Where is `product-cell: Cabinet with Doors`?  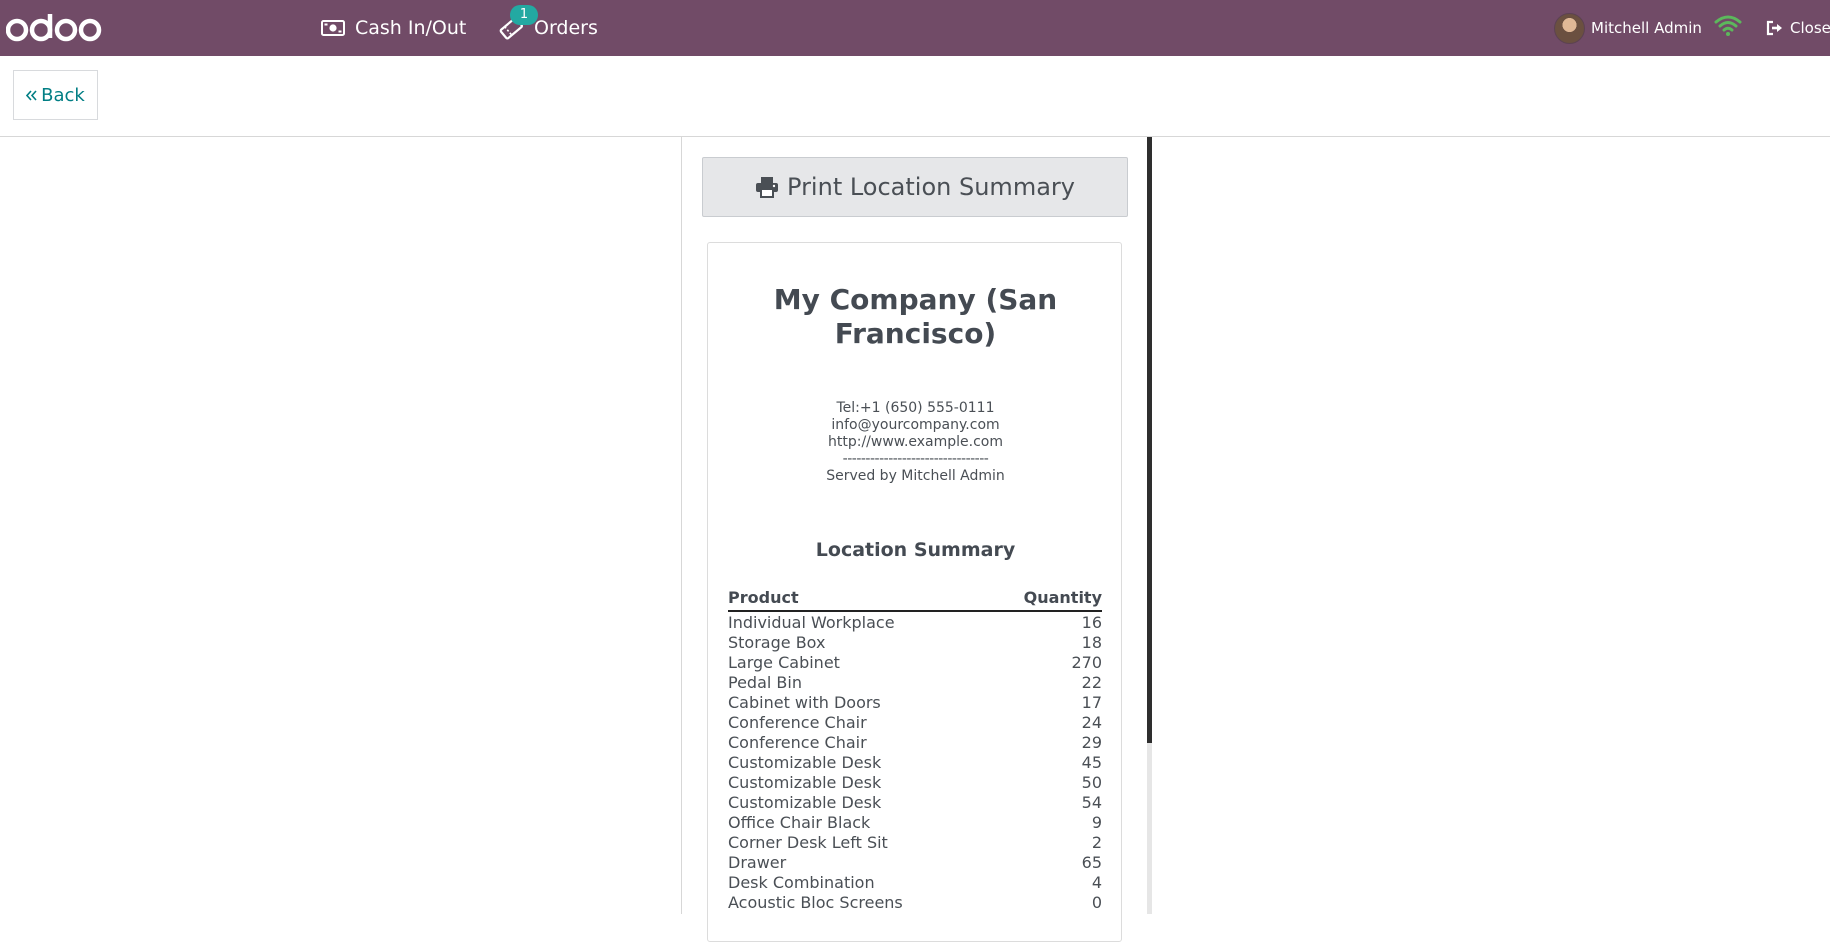
product-cell: Cabinet with Doors is located at coordinates (804, 702).